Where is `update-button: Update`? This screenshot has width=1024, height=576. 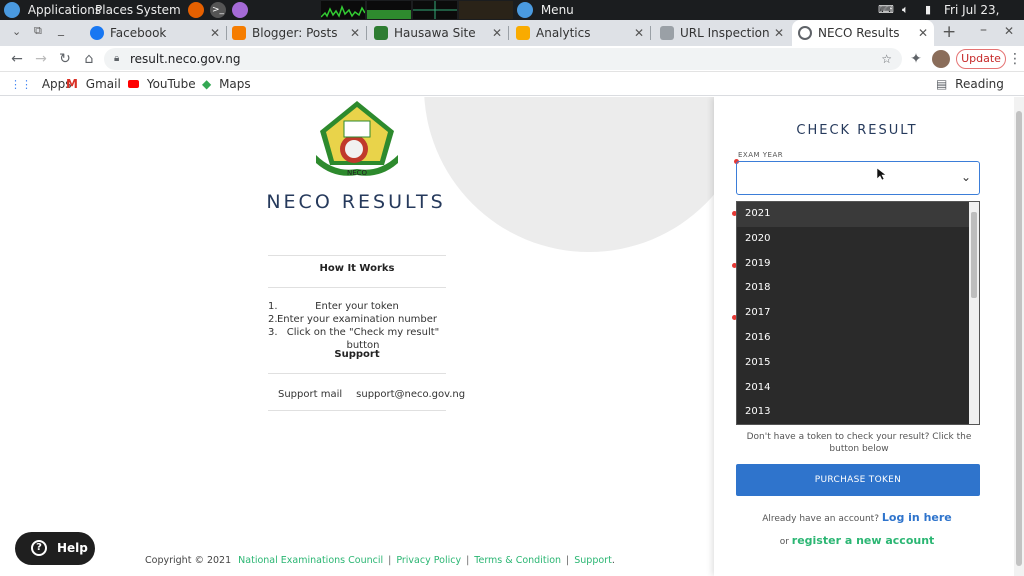
update-button: Update is located at coordinates (981, 59).